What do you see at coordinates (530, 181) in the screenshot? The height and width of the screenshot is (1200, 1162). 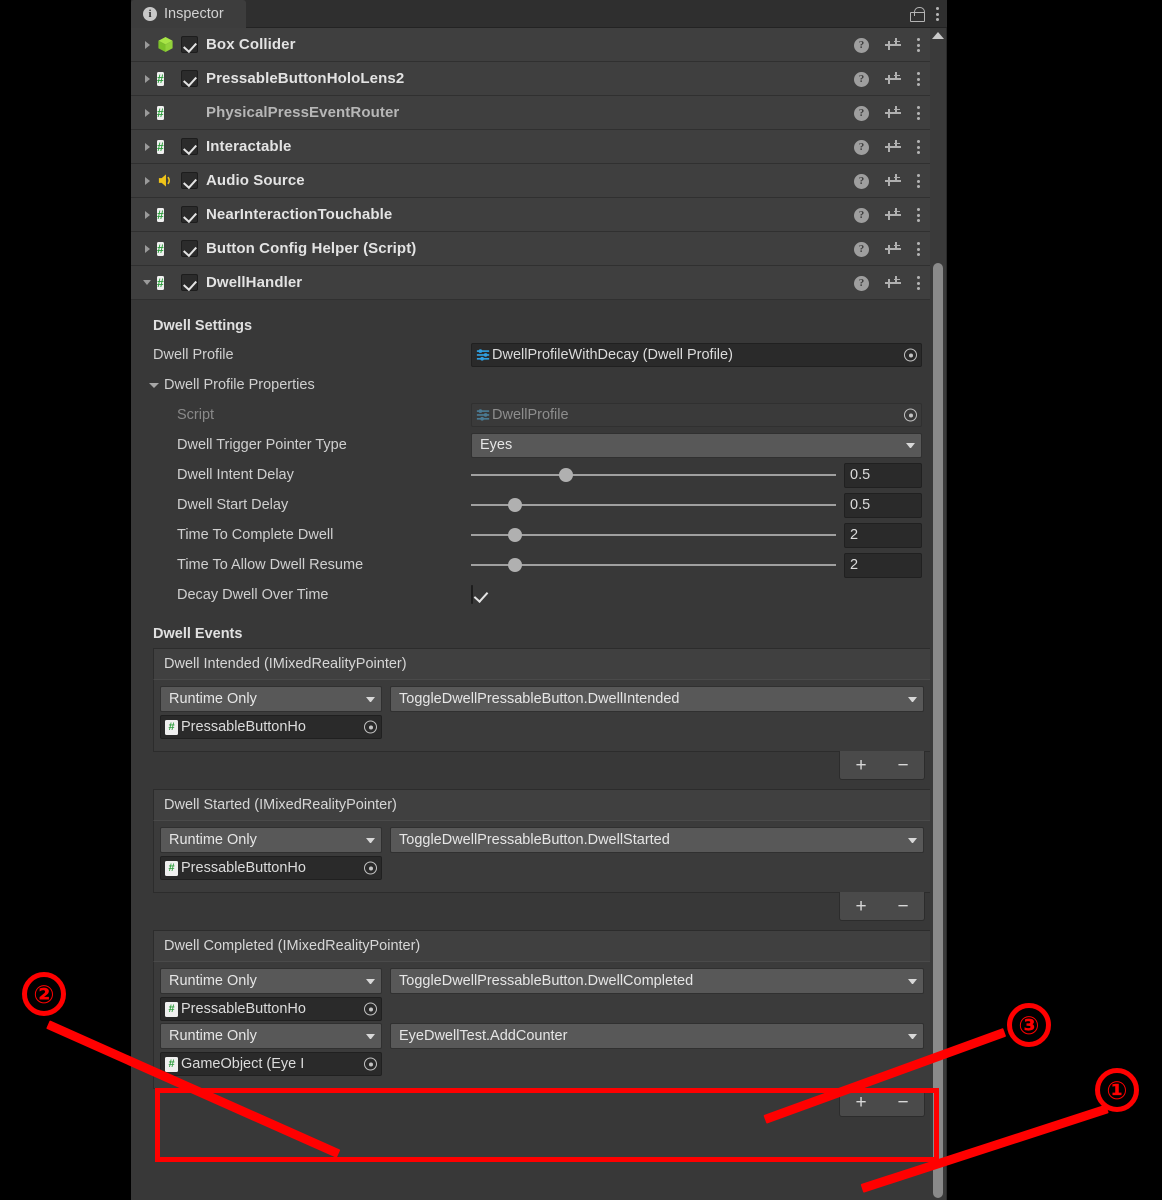 I see `component-row-audio-source: Audio Source?` at bounding box center [530, 181].